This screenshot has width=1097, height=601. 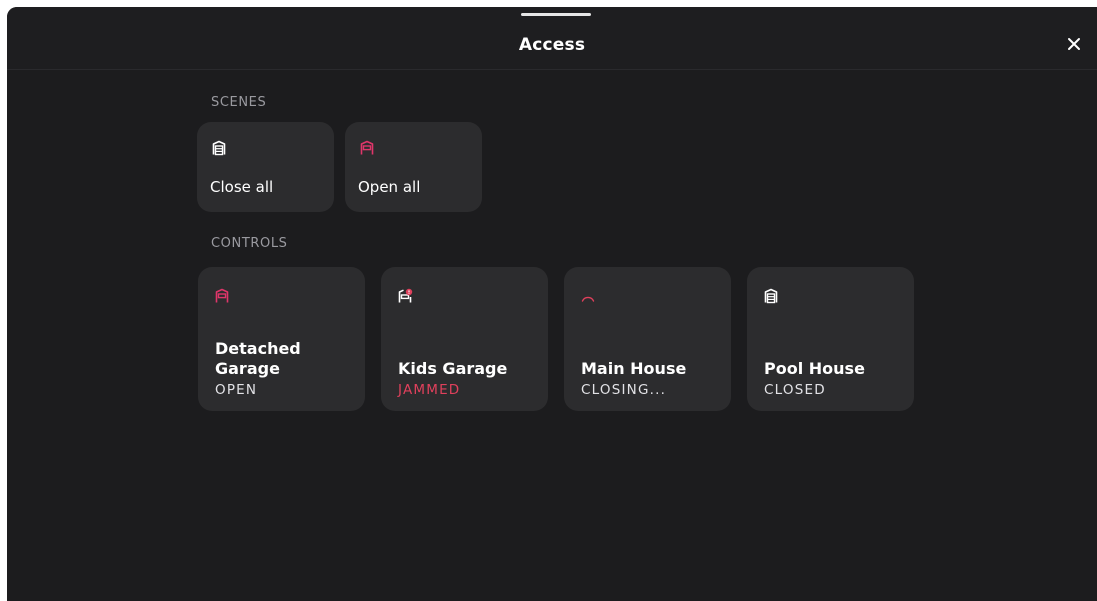 I want to click on garage-alert-icon, so click(x=405, y=296).